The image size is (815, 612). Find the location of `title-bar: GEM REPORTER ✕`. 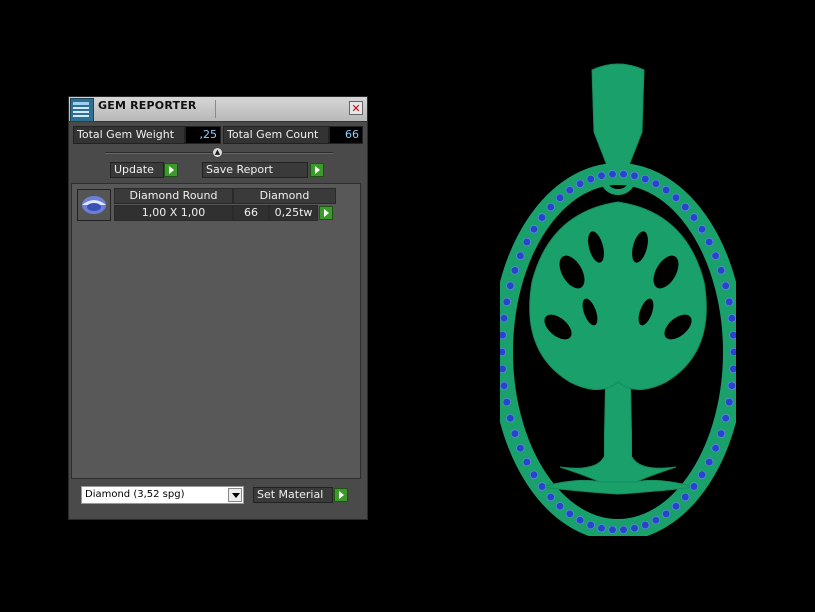

title-bar: GEM REPORTER ✕ is located at coordinates (218, 109).